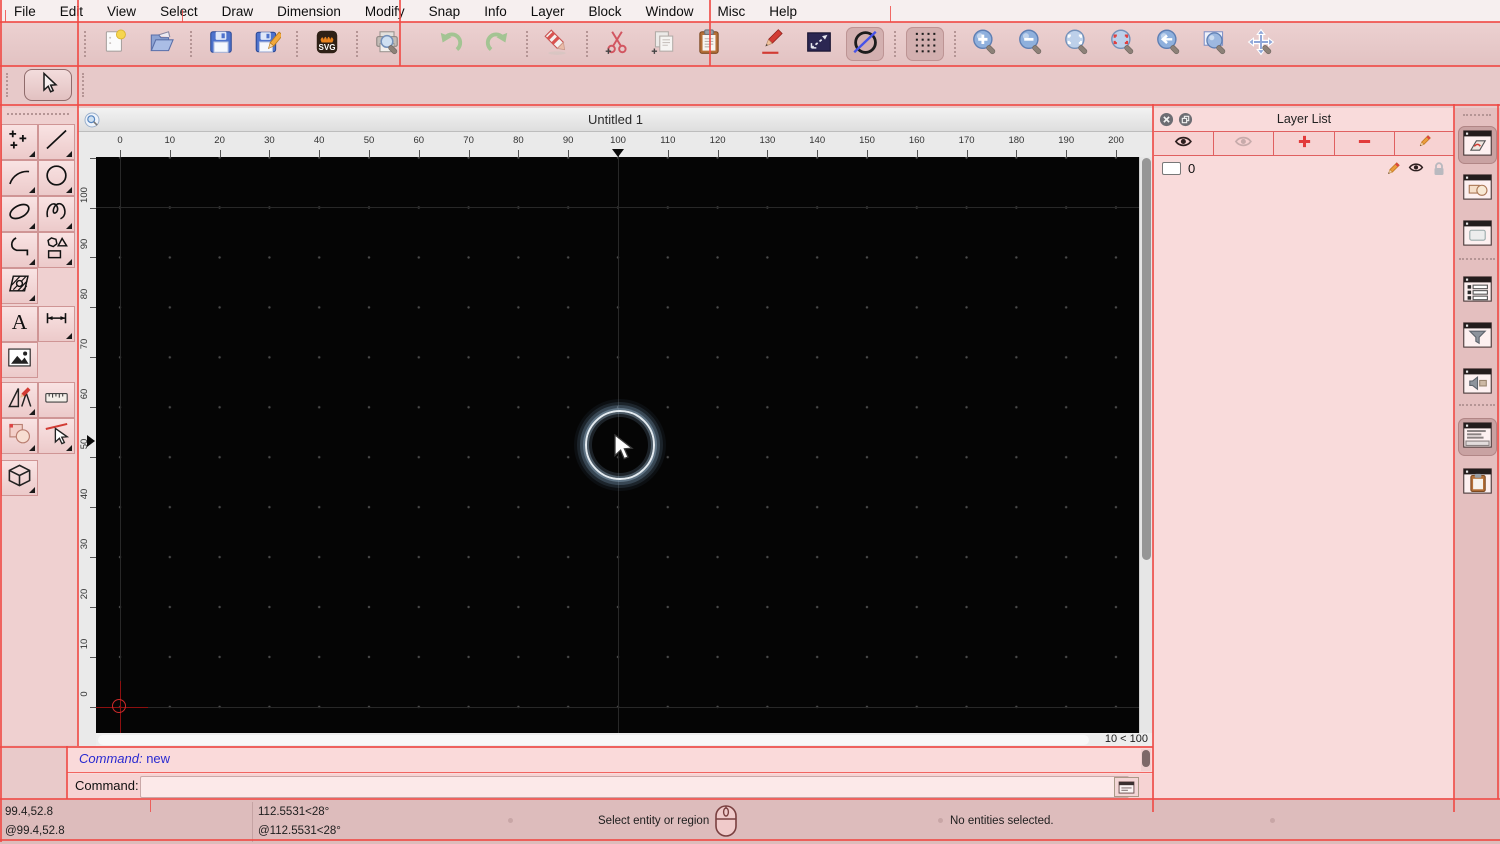 The width and height of the screenshot is (1500, 844). I want to click on save-icon, so click(221, 44).